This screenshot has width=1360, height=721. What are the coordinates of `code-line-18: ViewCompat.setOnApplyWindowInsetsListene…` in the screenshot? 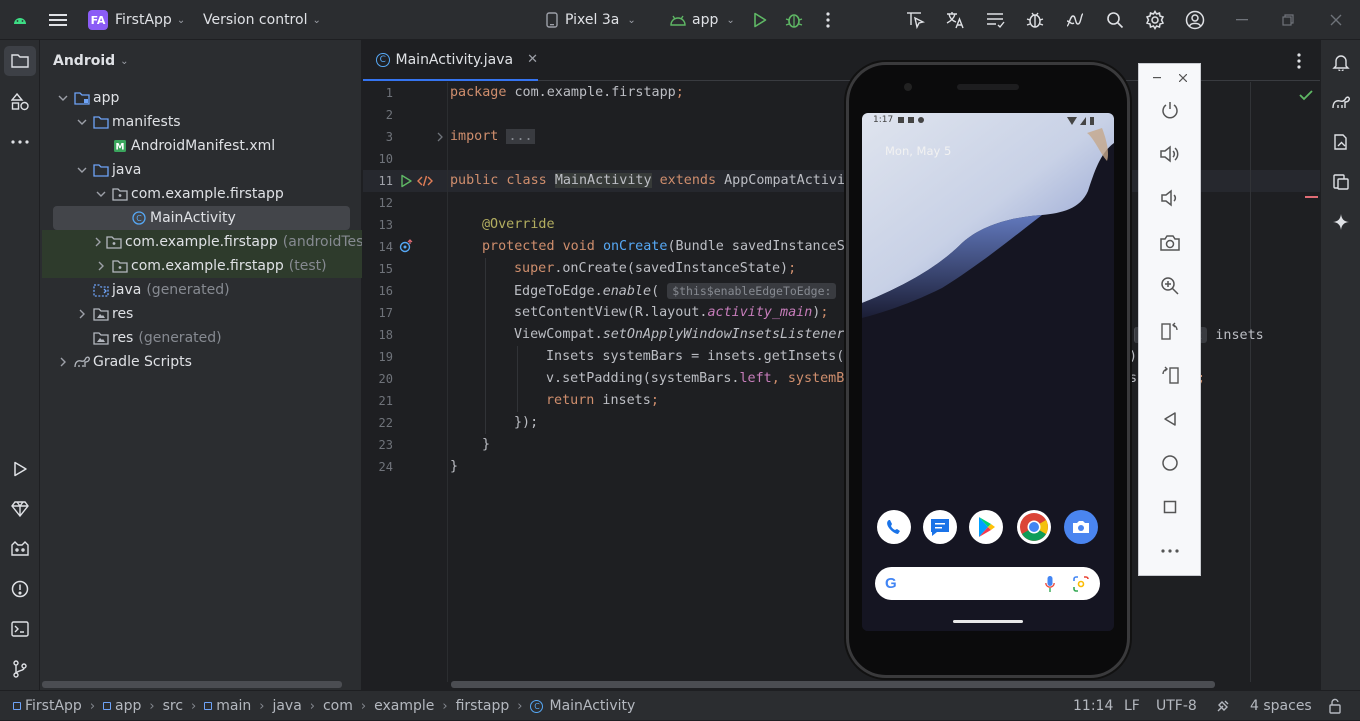 It's located at (683, 335).